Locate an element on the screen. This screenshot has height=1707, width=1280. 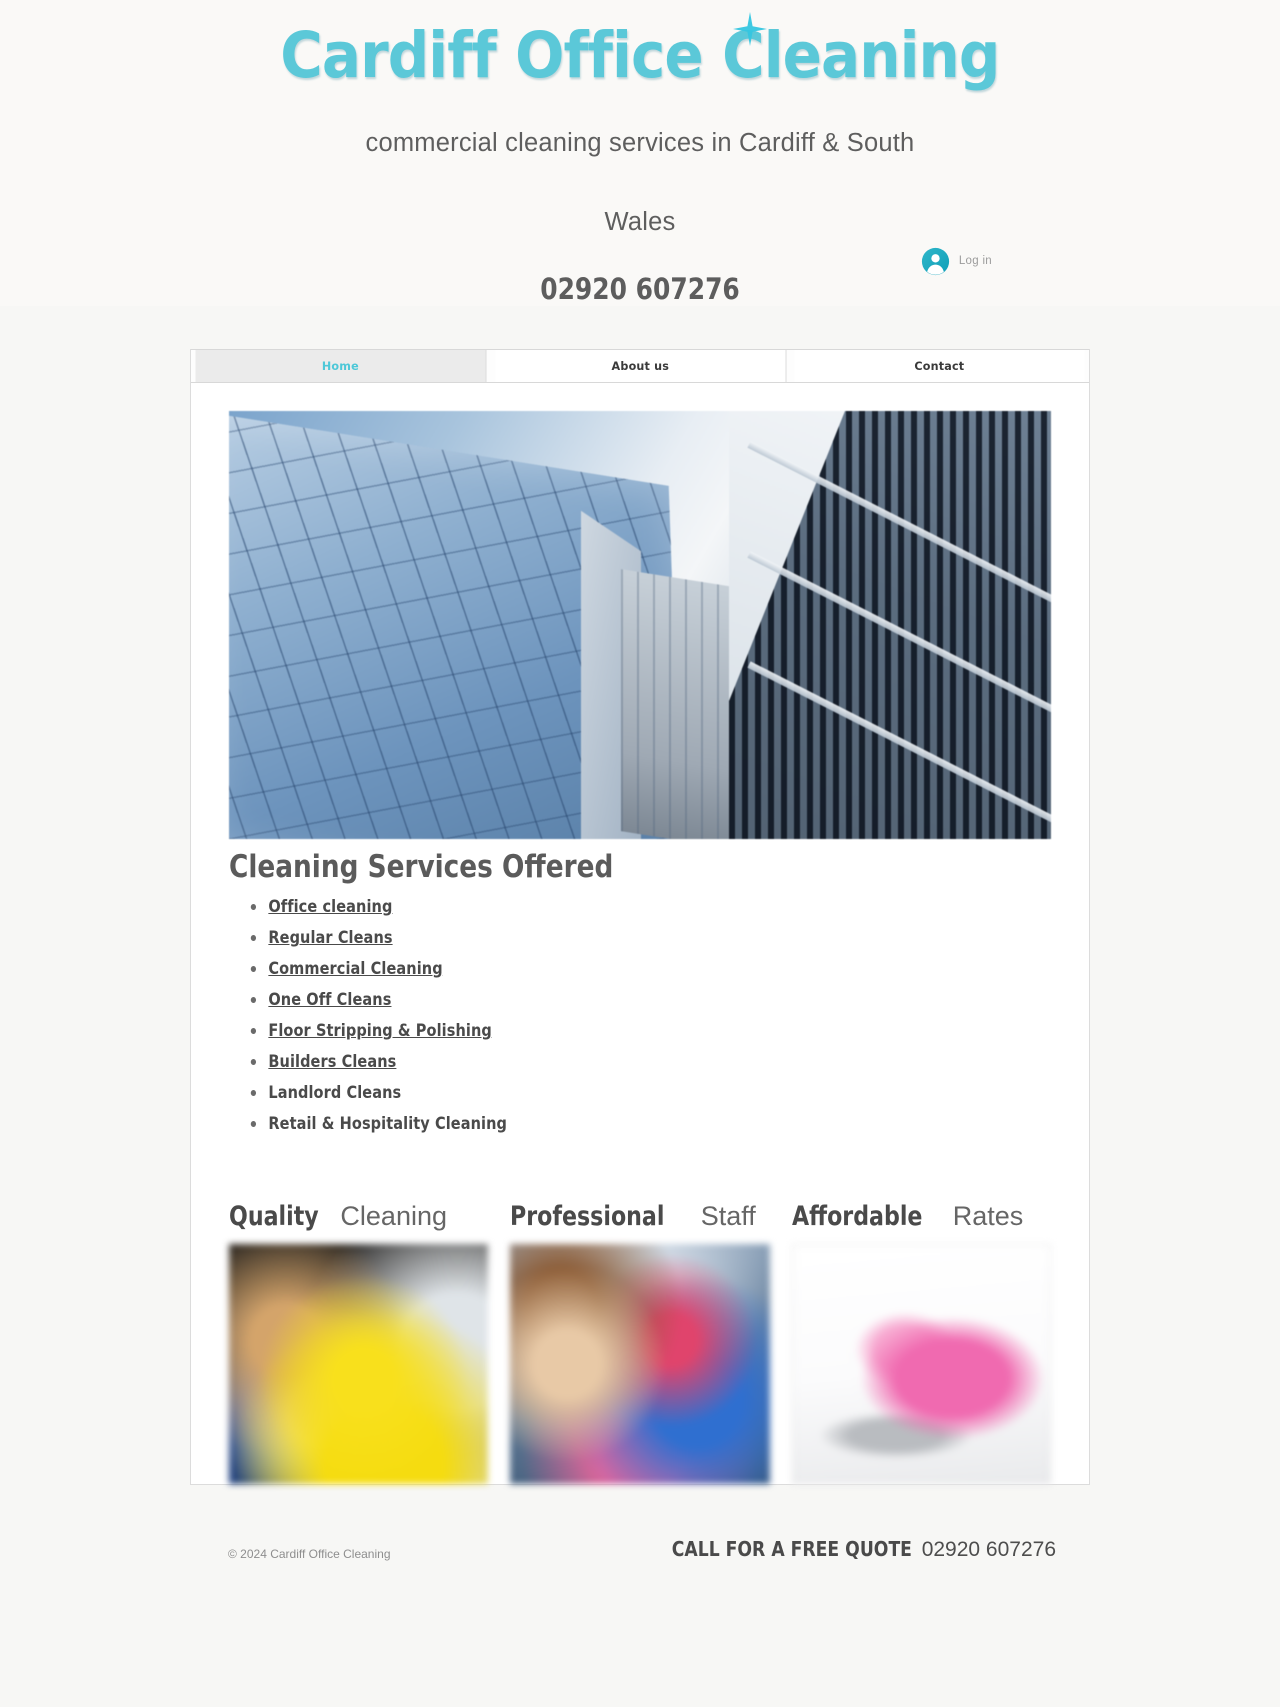
feature-quality-cleaning: Quality Cleaning is located at coordinates (359, 1342).